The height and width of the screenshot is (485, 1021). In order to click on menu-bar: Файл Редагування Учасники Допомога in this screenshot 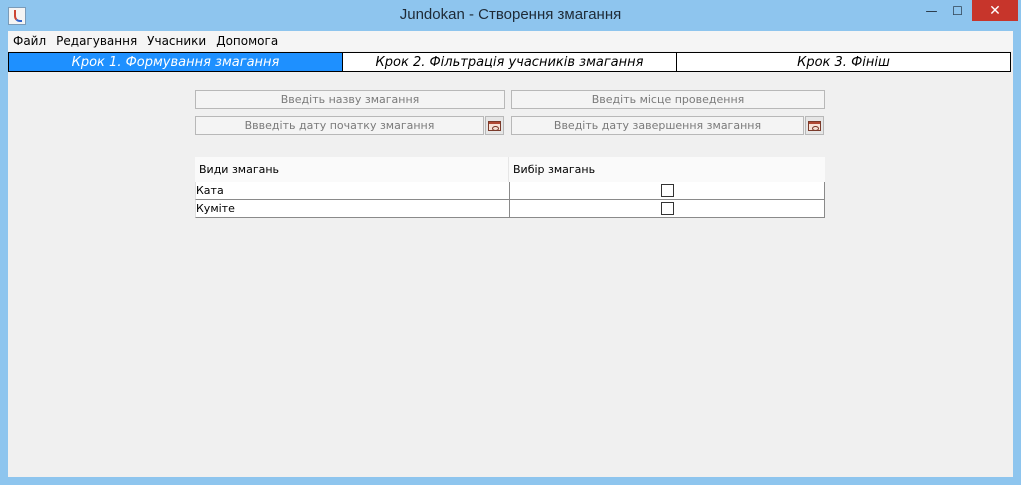, I will do `click(510, 41)`.